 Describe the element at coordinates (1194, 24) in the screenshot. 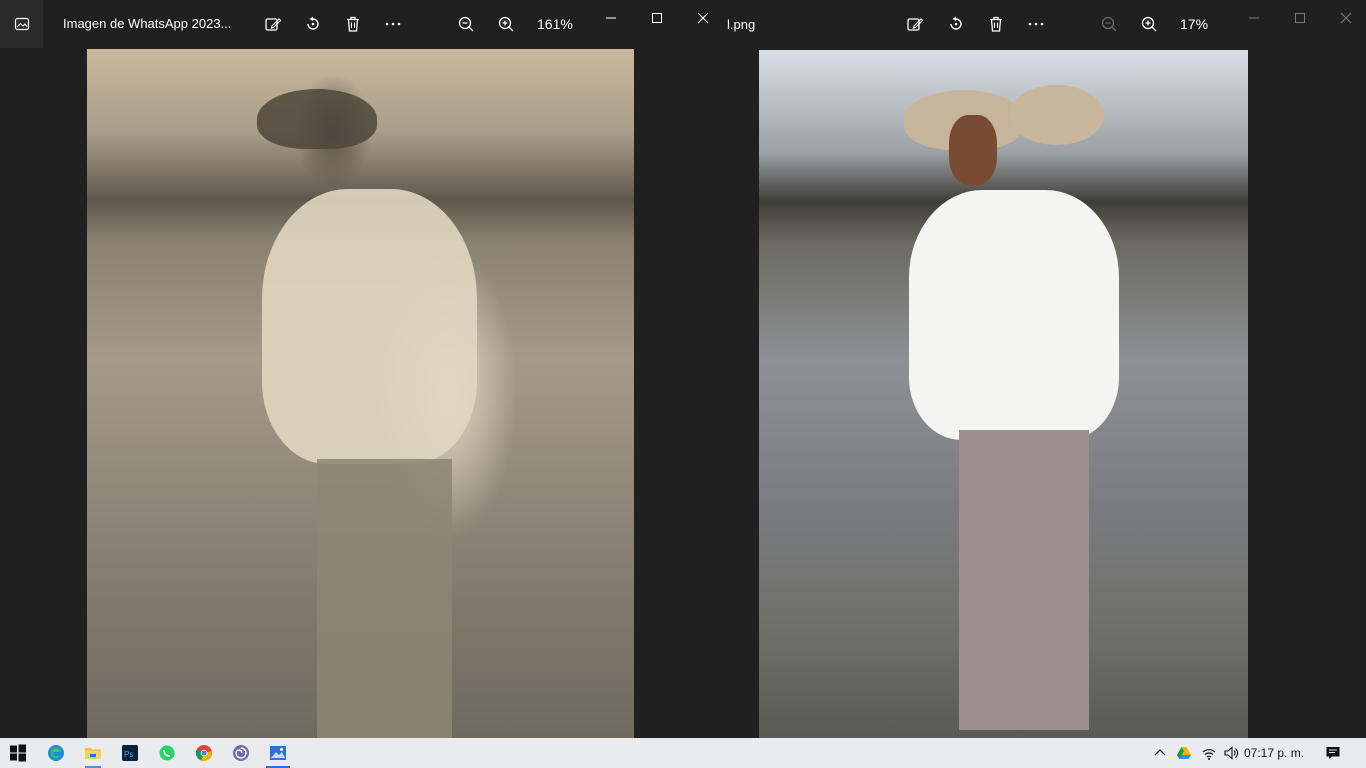

I see `zoom-level: 17%` at that location.